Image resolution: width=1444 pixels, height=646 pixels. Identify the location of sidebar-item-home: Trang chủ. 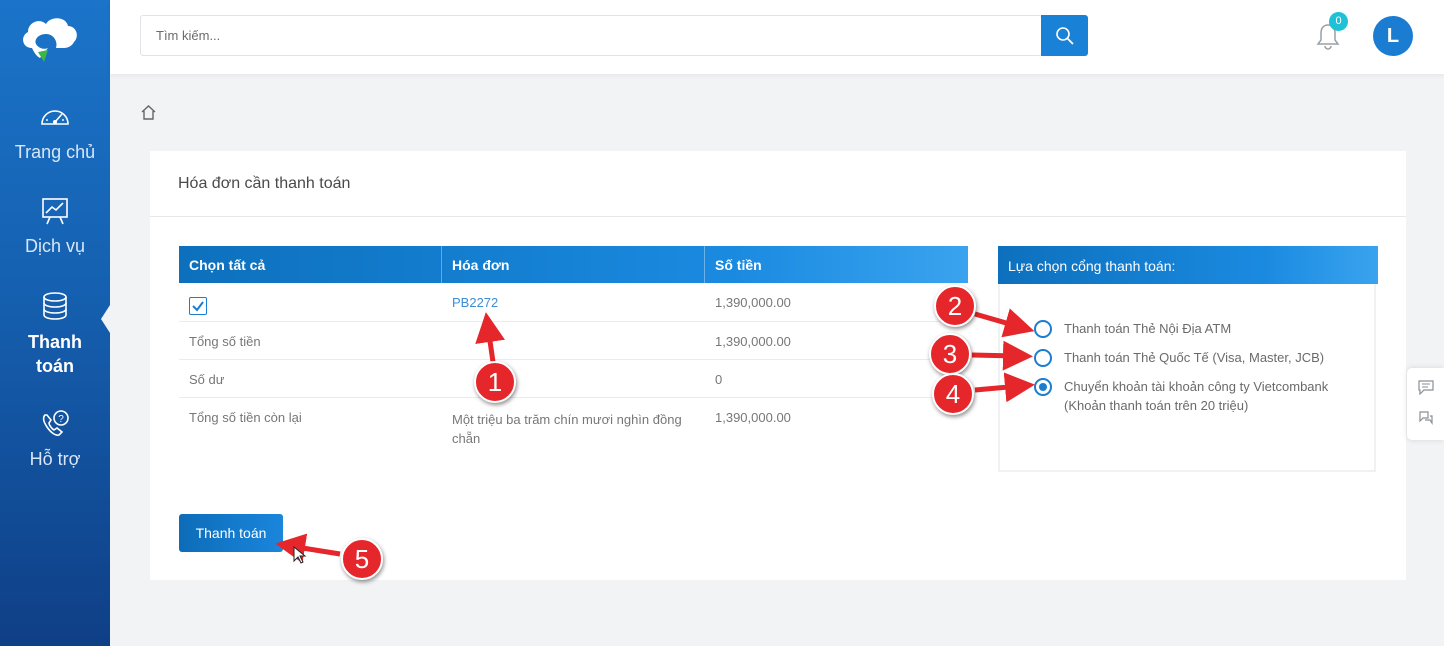
(55, 132).